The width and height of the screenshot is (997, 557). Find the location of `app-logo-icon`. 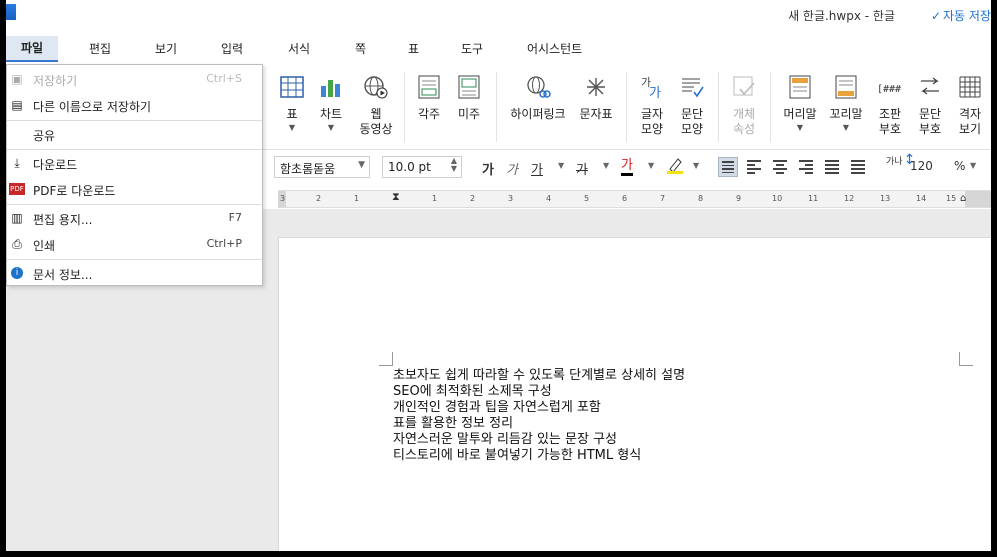

app-logo-icon is located at coordinates (11, 12).